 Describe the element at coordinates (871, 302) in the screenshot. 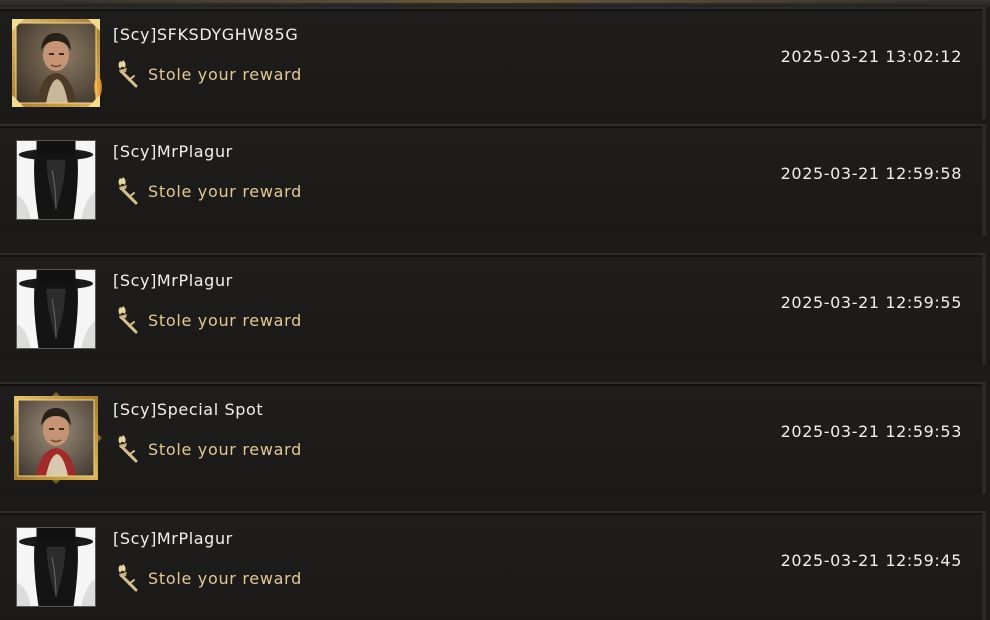

I see `timestamp: 2025-03-21 12:59:55` at that location.